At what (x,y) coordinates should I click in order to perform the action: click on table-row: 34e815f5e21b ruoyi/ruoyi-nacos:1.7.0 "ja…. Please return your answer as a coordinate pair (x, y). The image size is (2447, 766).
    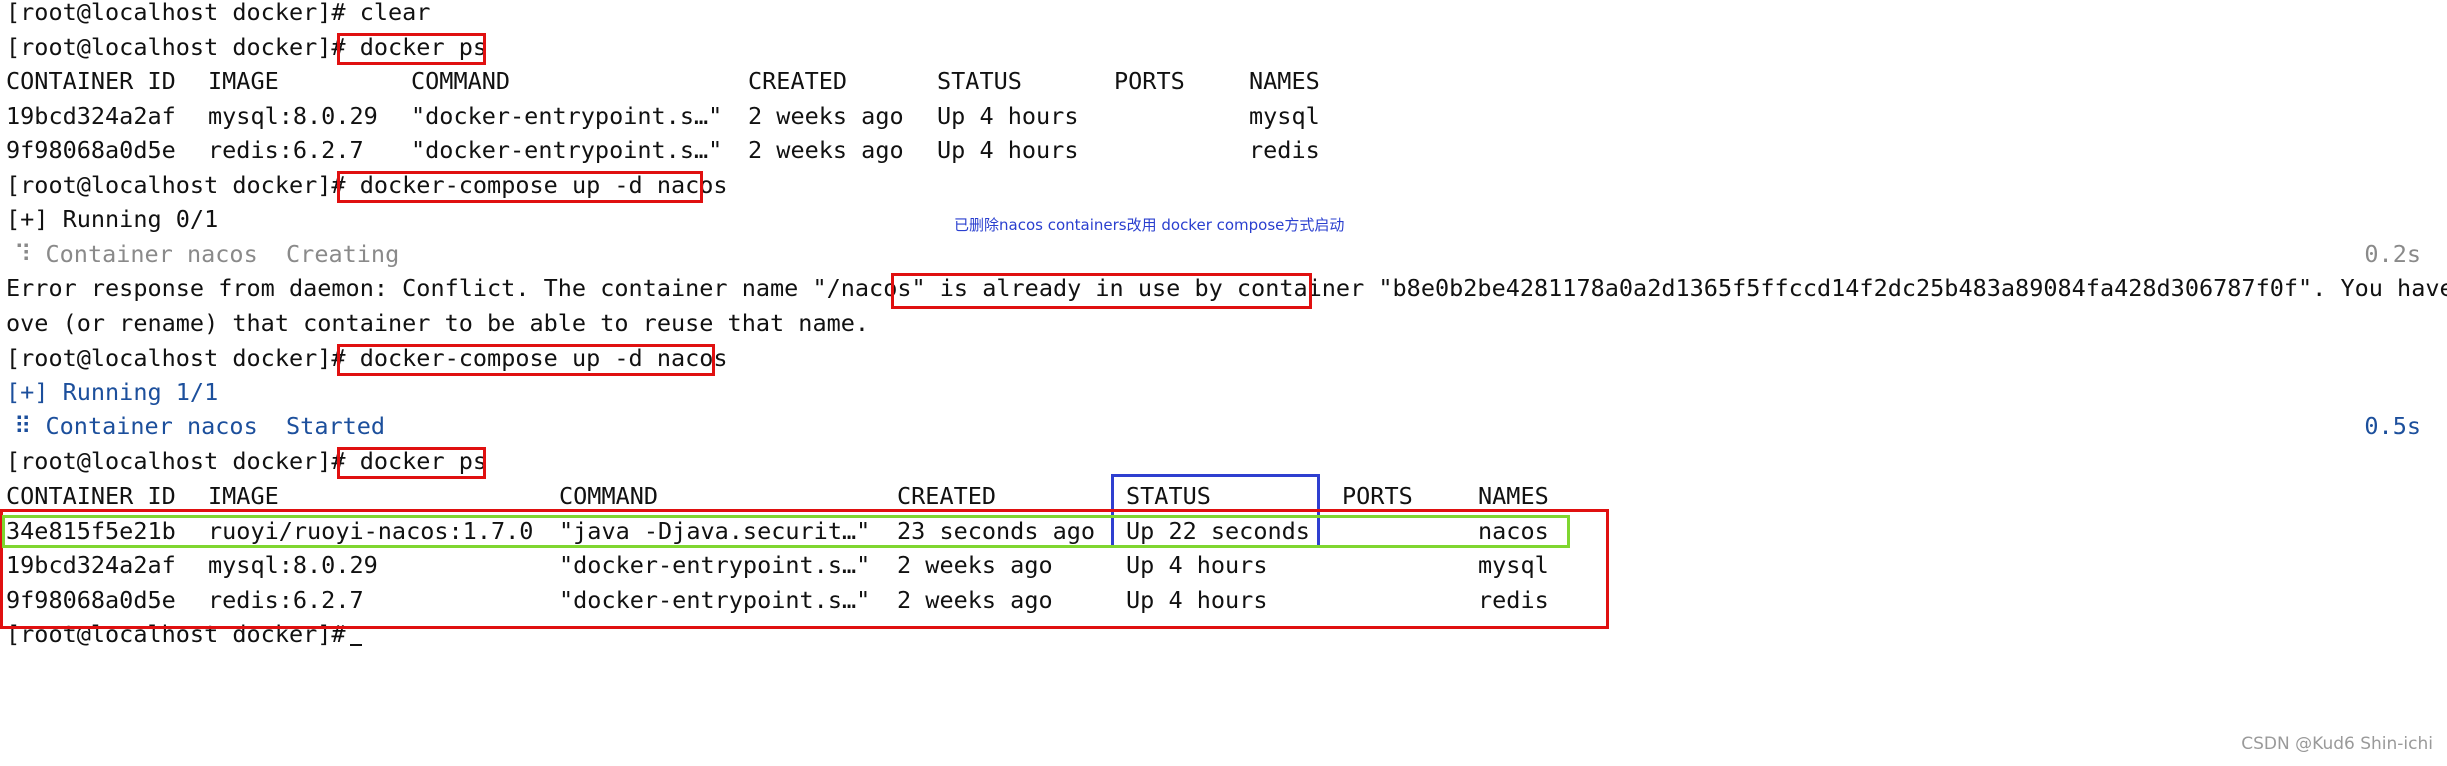
    Looking at the image, I should click on (1223, 531).